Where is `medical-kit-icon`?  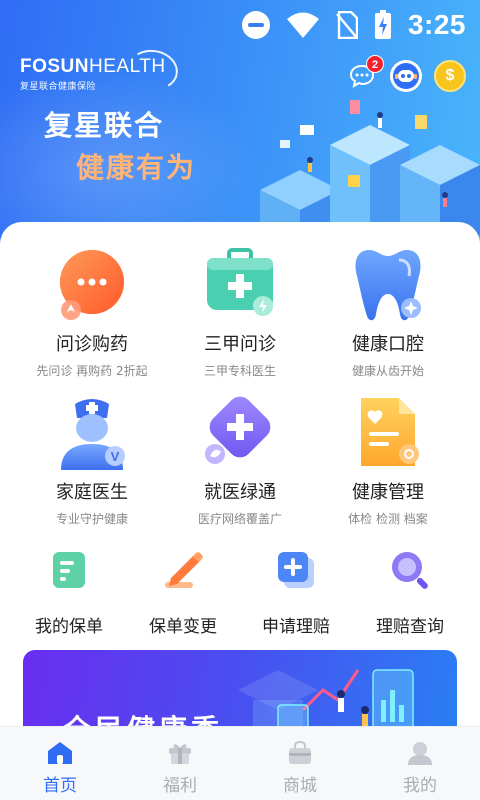 medical-kit-icon is located at coordinates (240, 282).